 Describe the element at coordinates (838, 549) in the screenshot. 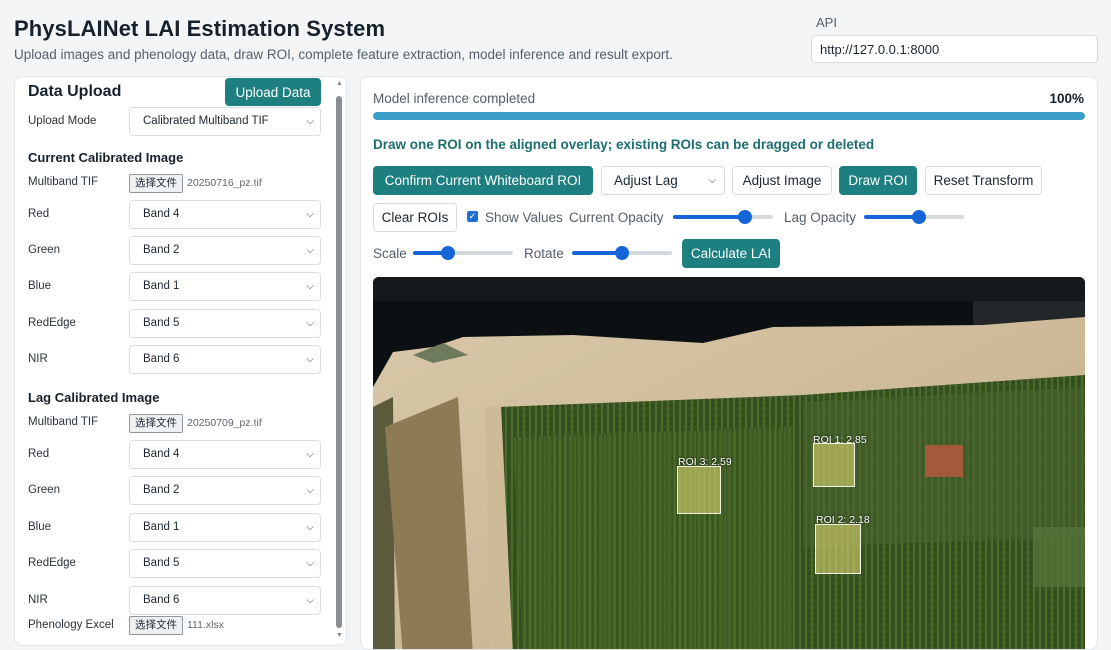

I see `roi-2-box` at that location.